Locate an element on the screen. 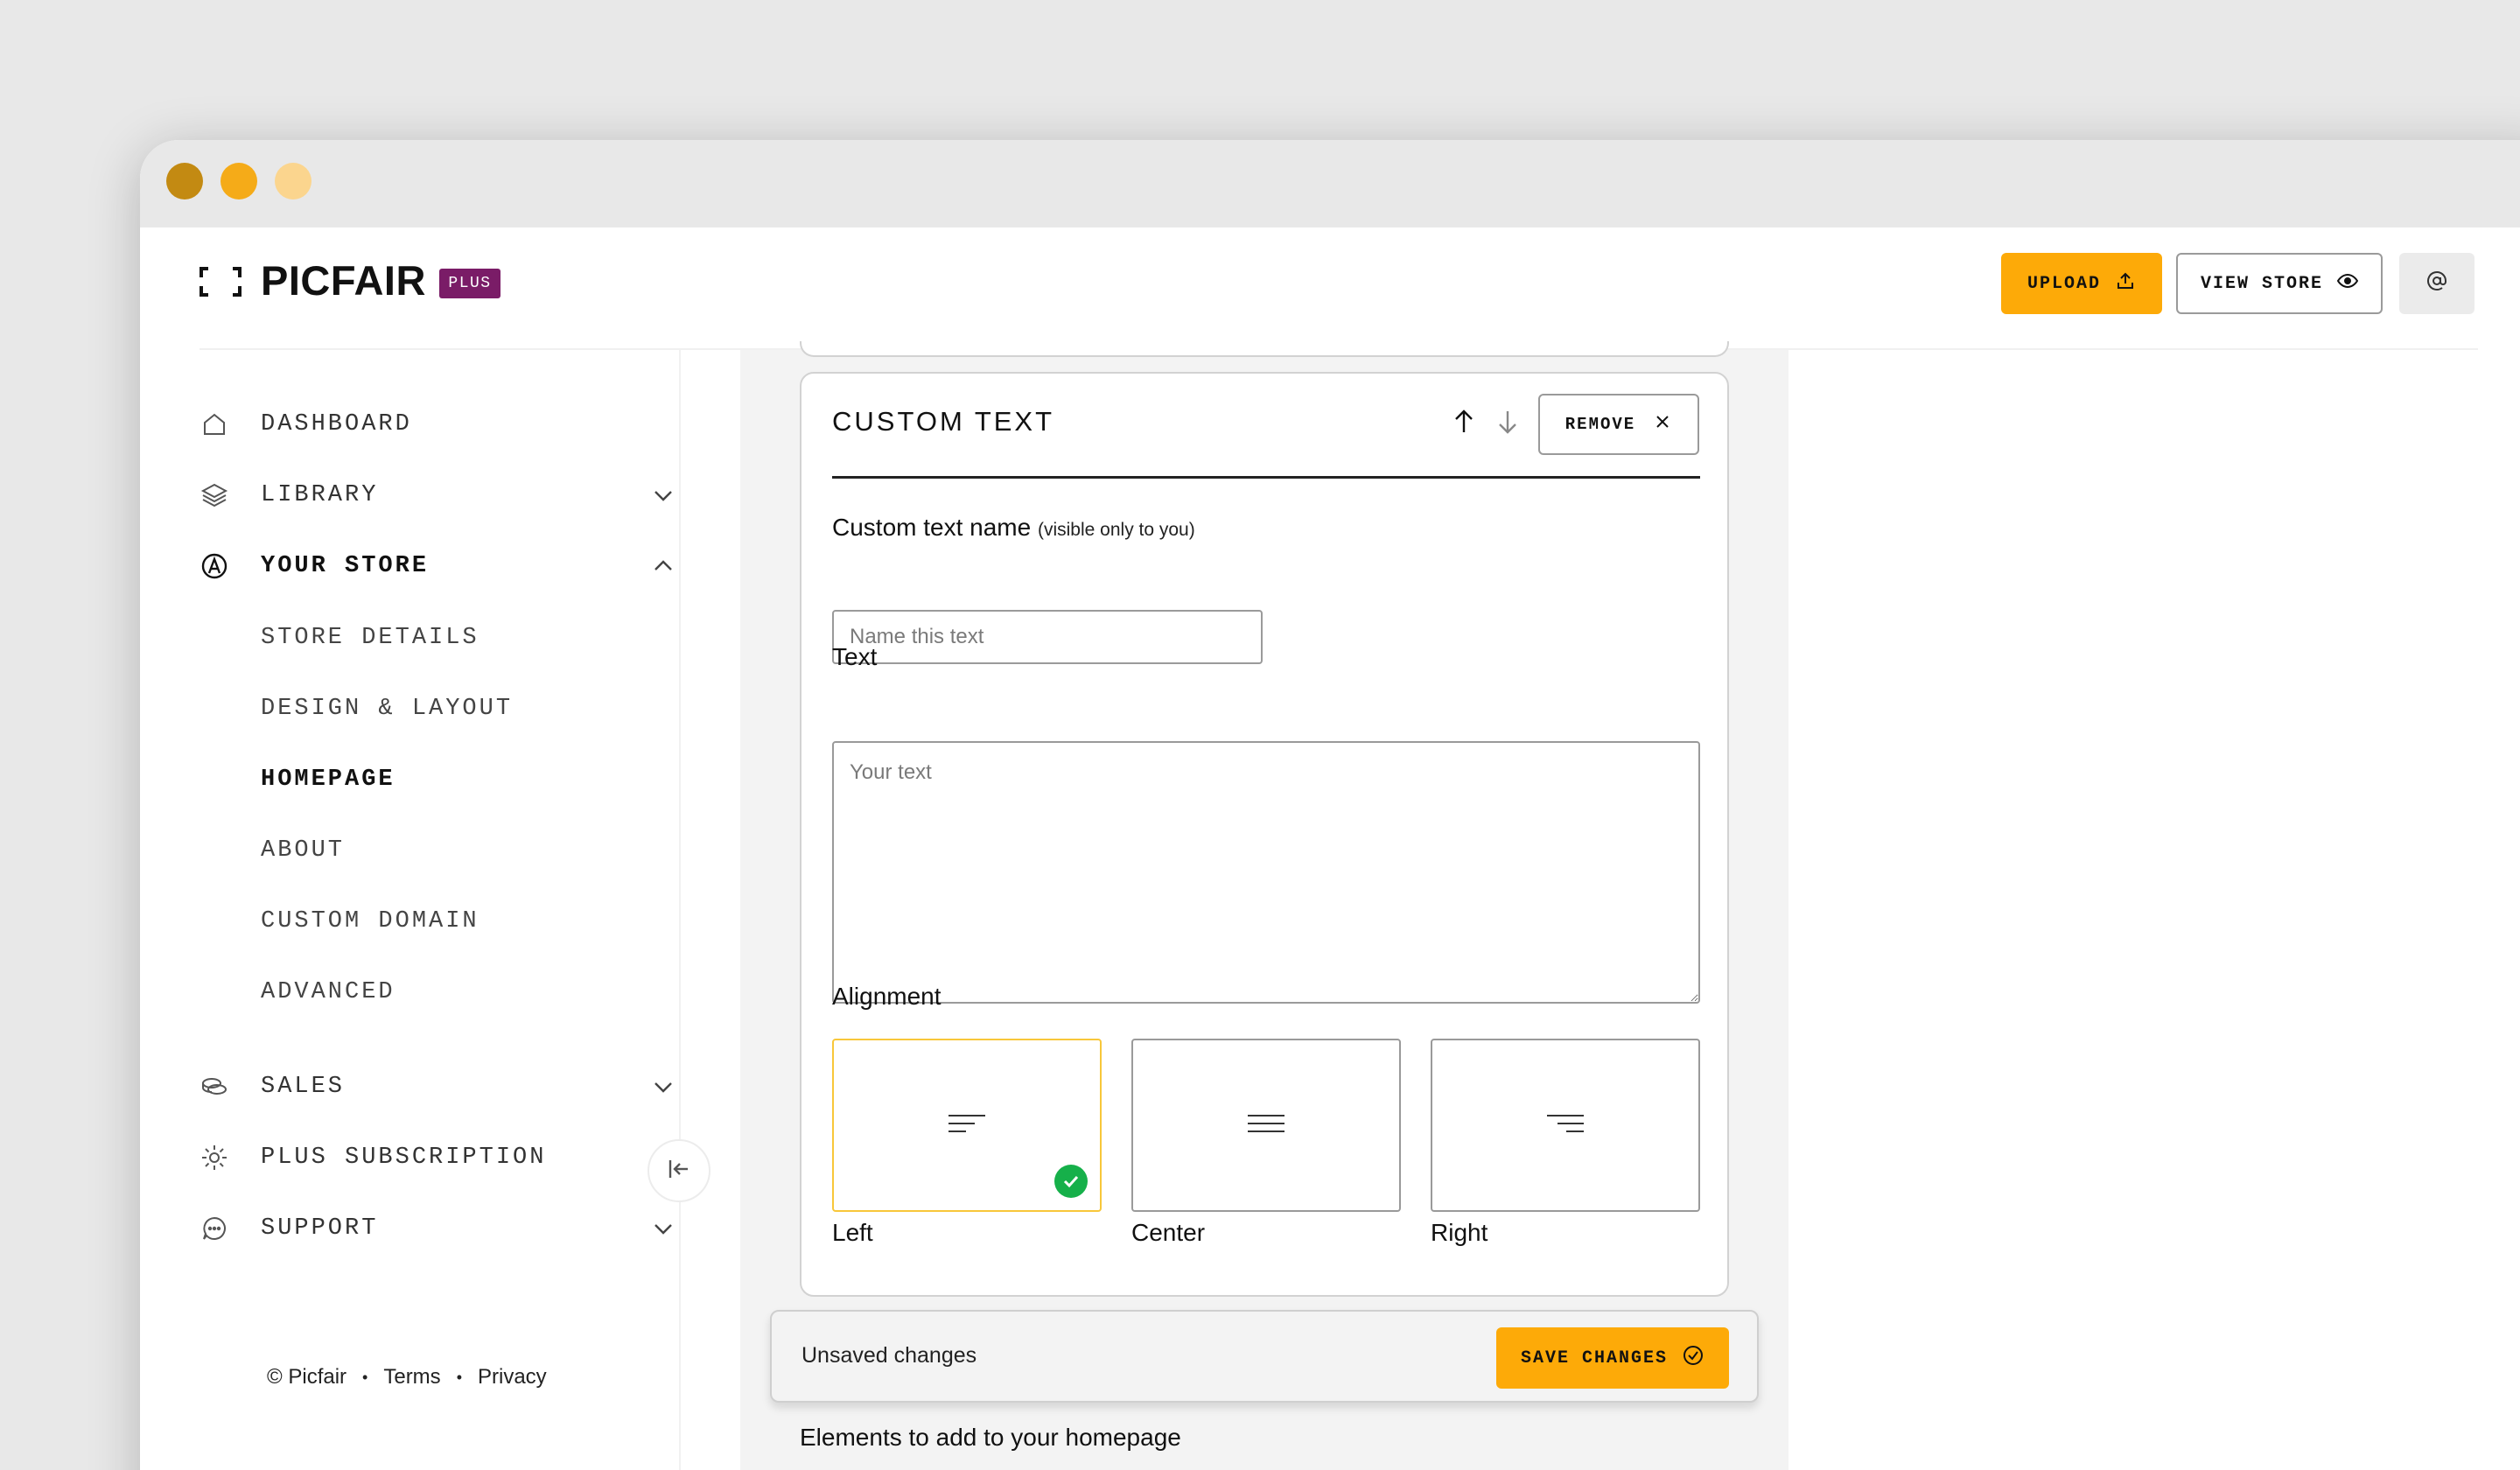  upload-button: UPLOAD is located at coordinates (2081, 283).